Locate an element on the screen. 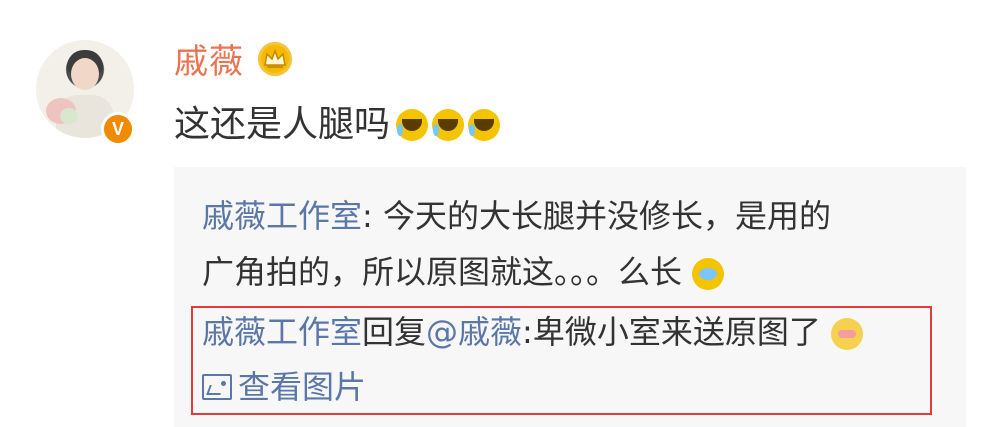 This screenshot has width=1000, height=427. avatar-face is located at coordinates (85, 74).